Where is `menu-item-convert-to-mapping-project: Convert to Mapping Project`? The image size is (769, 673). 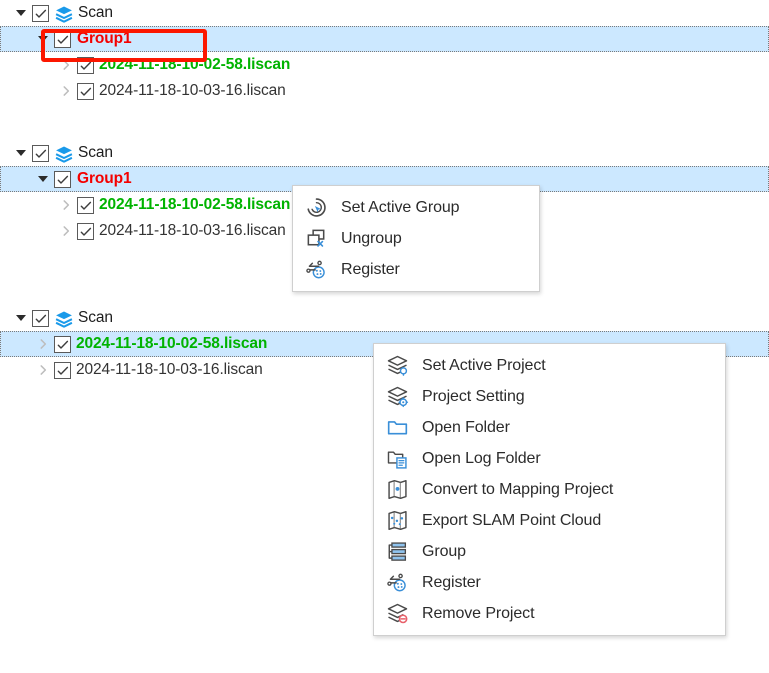
menu-item-convert-to-mapping-project: Convert to Mapping Project is located at coordinates (549, 489).